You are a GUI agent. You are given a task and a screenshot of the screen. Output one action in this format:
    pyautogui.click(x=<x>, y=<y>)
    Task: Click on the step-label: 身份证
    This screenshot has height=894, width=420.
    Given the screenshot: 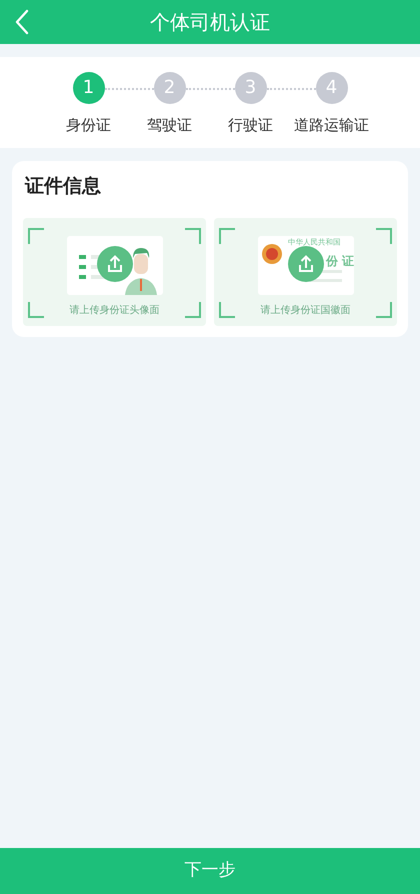 What is the action you would take?
    pyautogui.click(x=88, y=125)
    